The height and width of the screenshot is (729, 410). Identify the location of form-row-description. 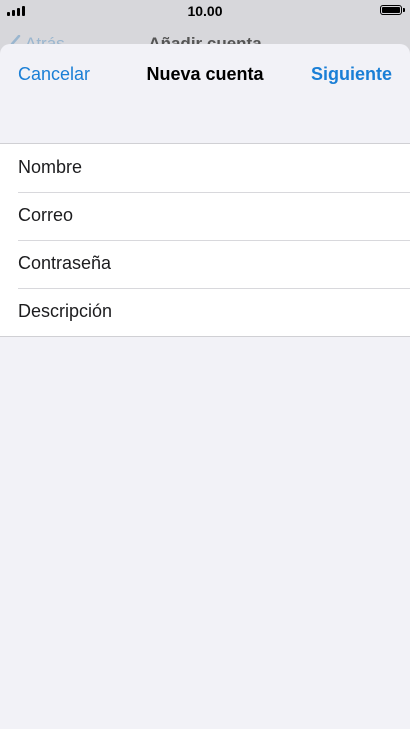
(205, 312).